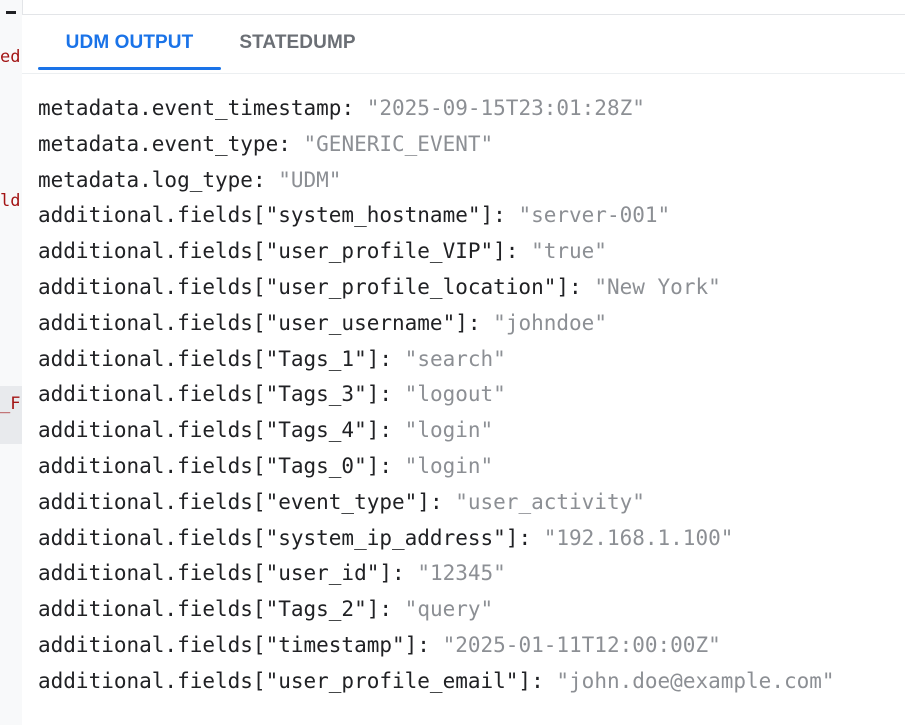 The width and height of the screenshot is (905, 725). Describe the element at coordinates (253, 322) in the screenshot. I see `field-key: additional.fields["user_username"]` at that location.